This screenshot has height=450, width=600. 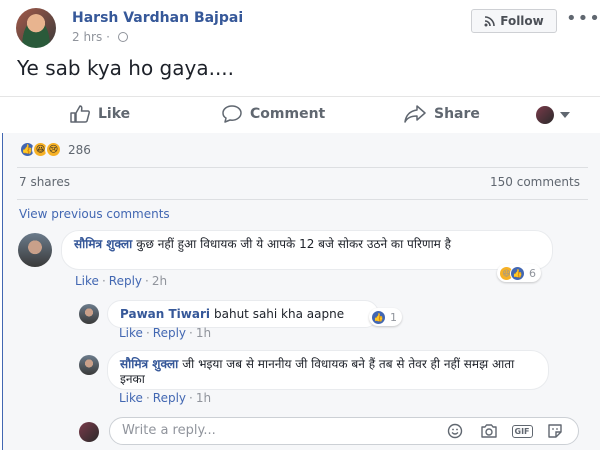 I want to click on comment-reaction-count: 6, so click(x=532, y=273).